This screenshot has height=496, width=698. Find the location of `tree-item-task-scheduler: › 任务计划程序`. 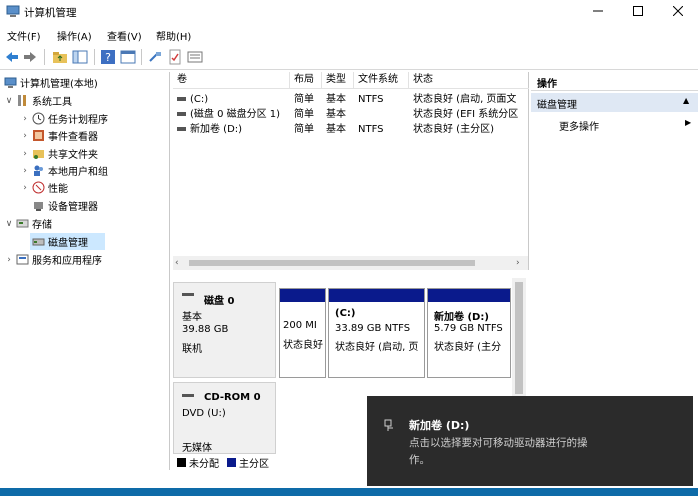

tree-item-task-scheduler: › 任务计划程序 is located at coordinates (64, 118).